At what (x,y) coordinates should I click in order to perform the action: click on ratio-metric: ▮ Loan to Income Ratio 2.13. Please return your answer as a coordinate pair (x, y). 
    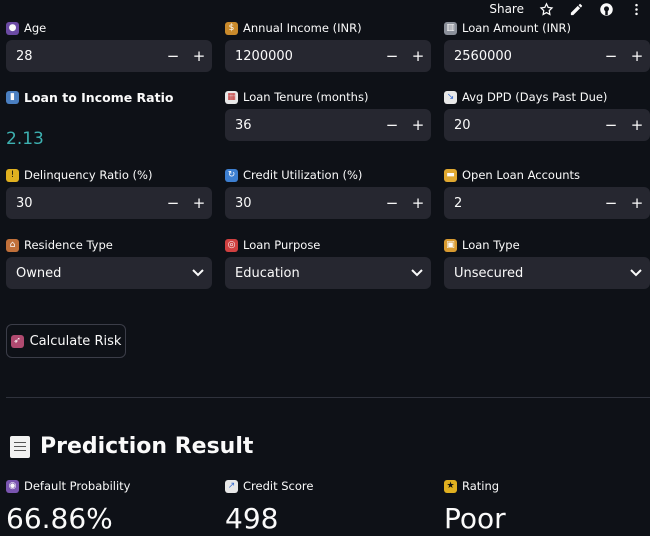
    Looking at the image, I should click on (109, 119).